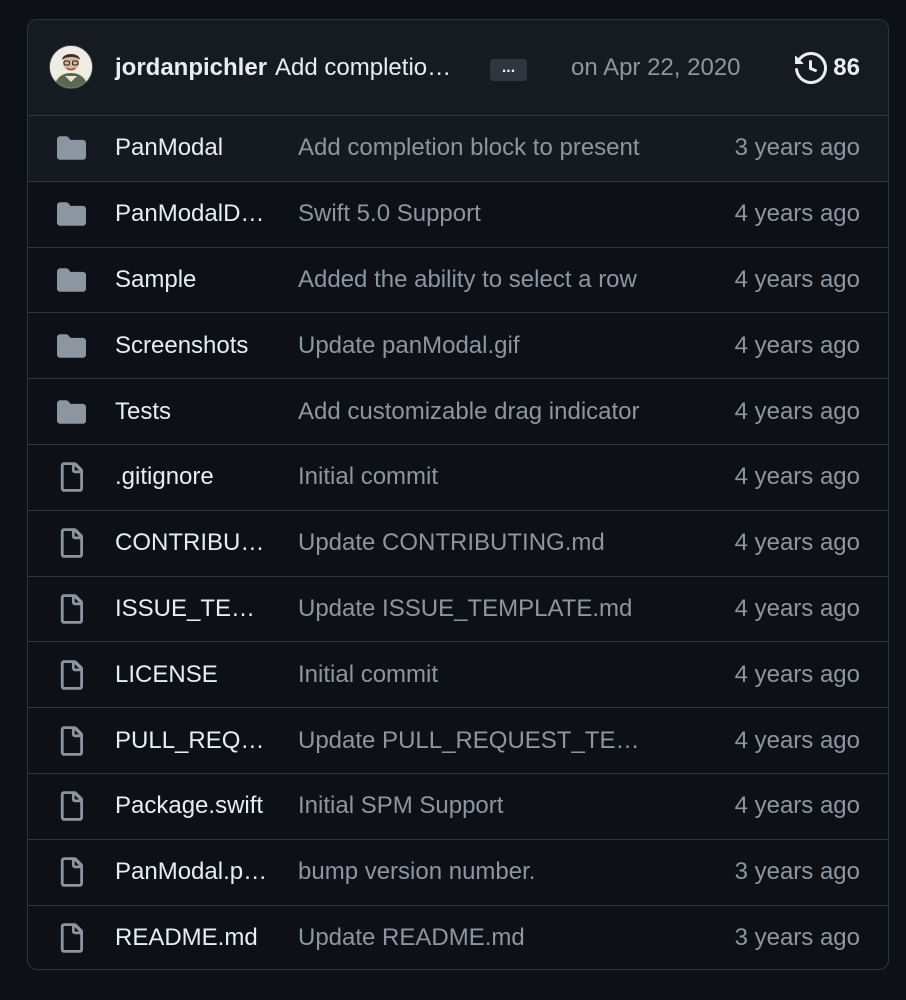  What do you see at coordinates (474, 543) in the screenshot?
I see `file-commit-message-link: Update CONTRIBUTING.md` at bounding box center [474, 543].